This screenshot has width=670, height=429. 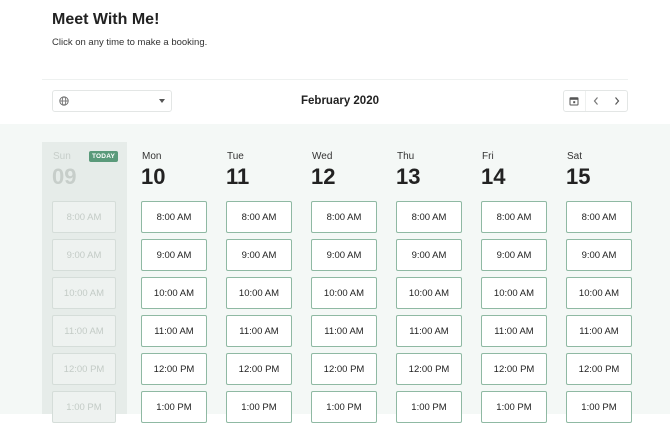 What do you see at coordinates (488, 156) in the screenshot?
I see `day-name: Fri` at bounding box center [488, 156].